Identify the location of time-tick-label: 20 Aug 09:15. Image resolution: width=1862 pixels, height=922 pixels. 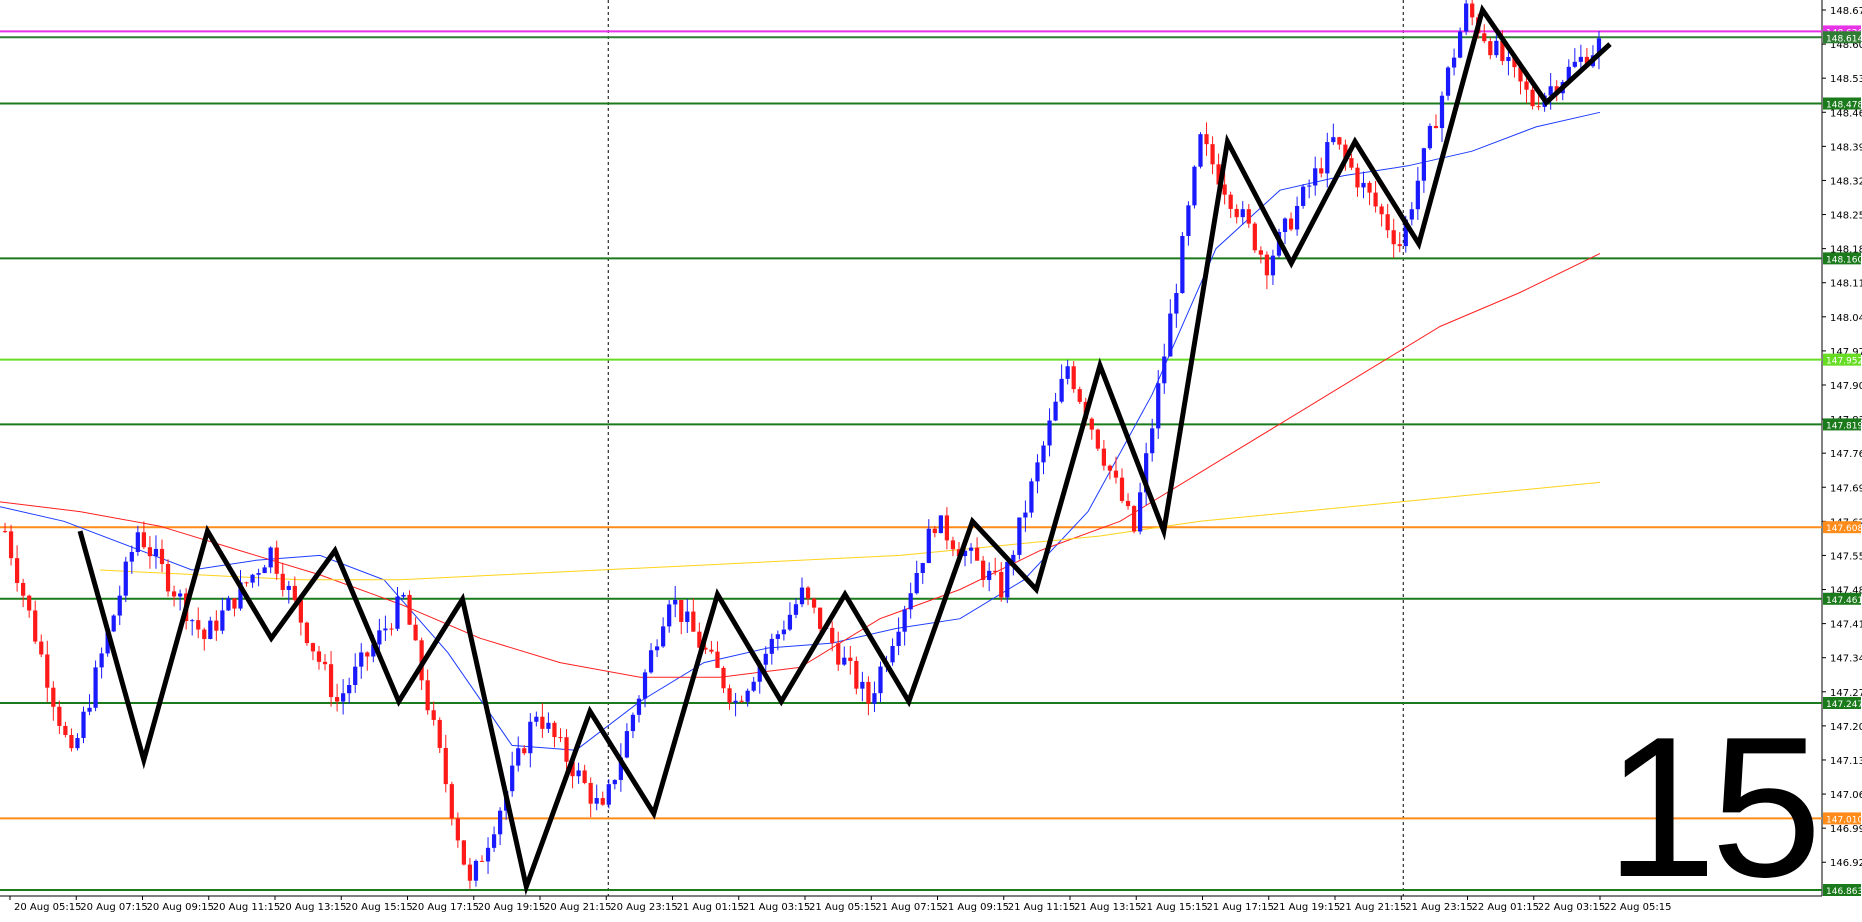
(180, 907).